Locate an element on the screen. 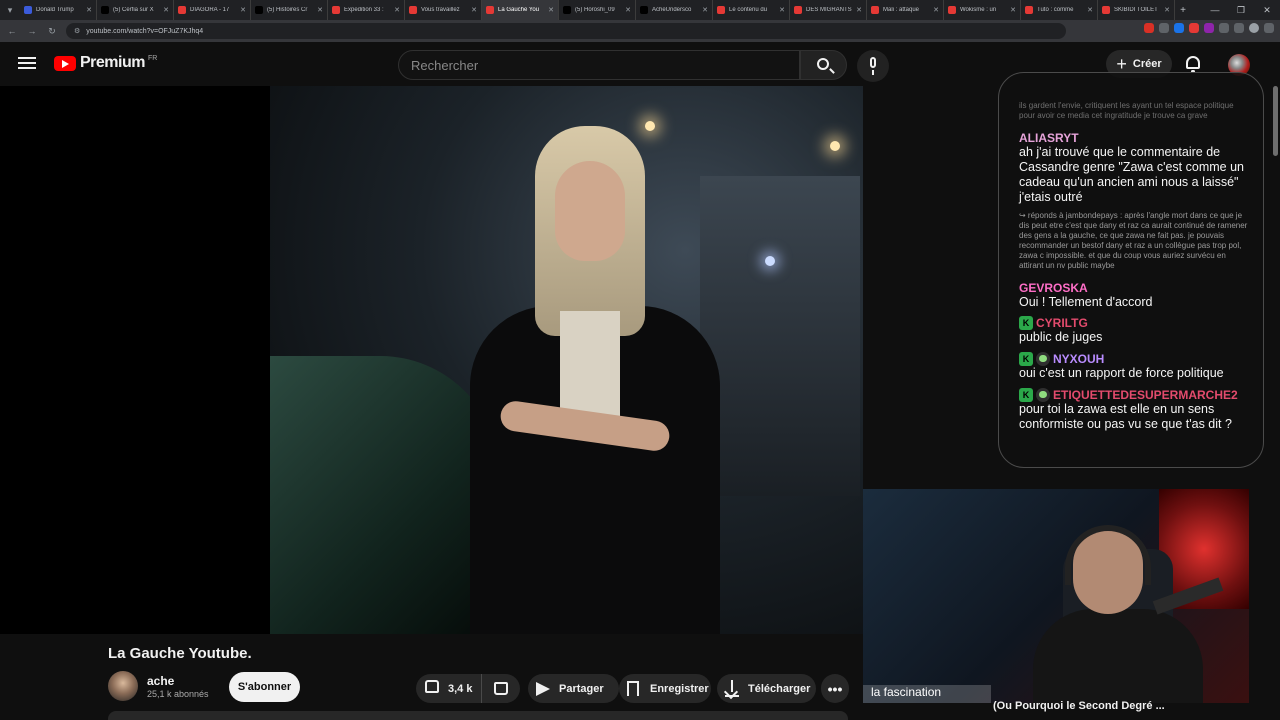 The height and width of the screenshot is (720, 1280). chat-username: ETIQUETTEDESUPERMARCHE2 is located at coordinates (1145, 395).